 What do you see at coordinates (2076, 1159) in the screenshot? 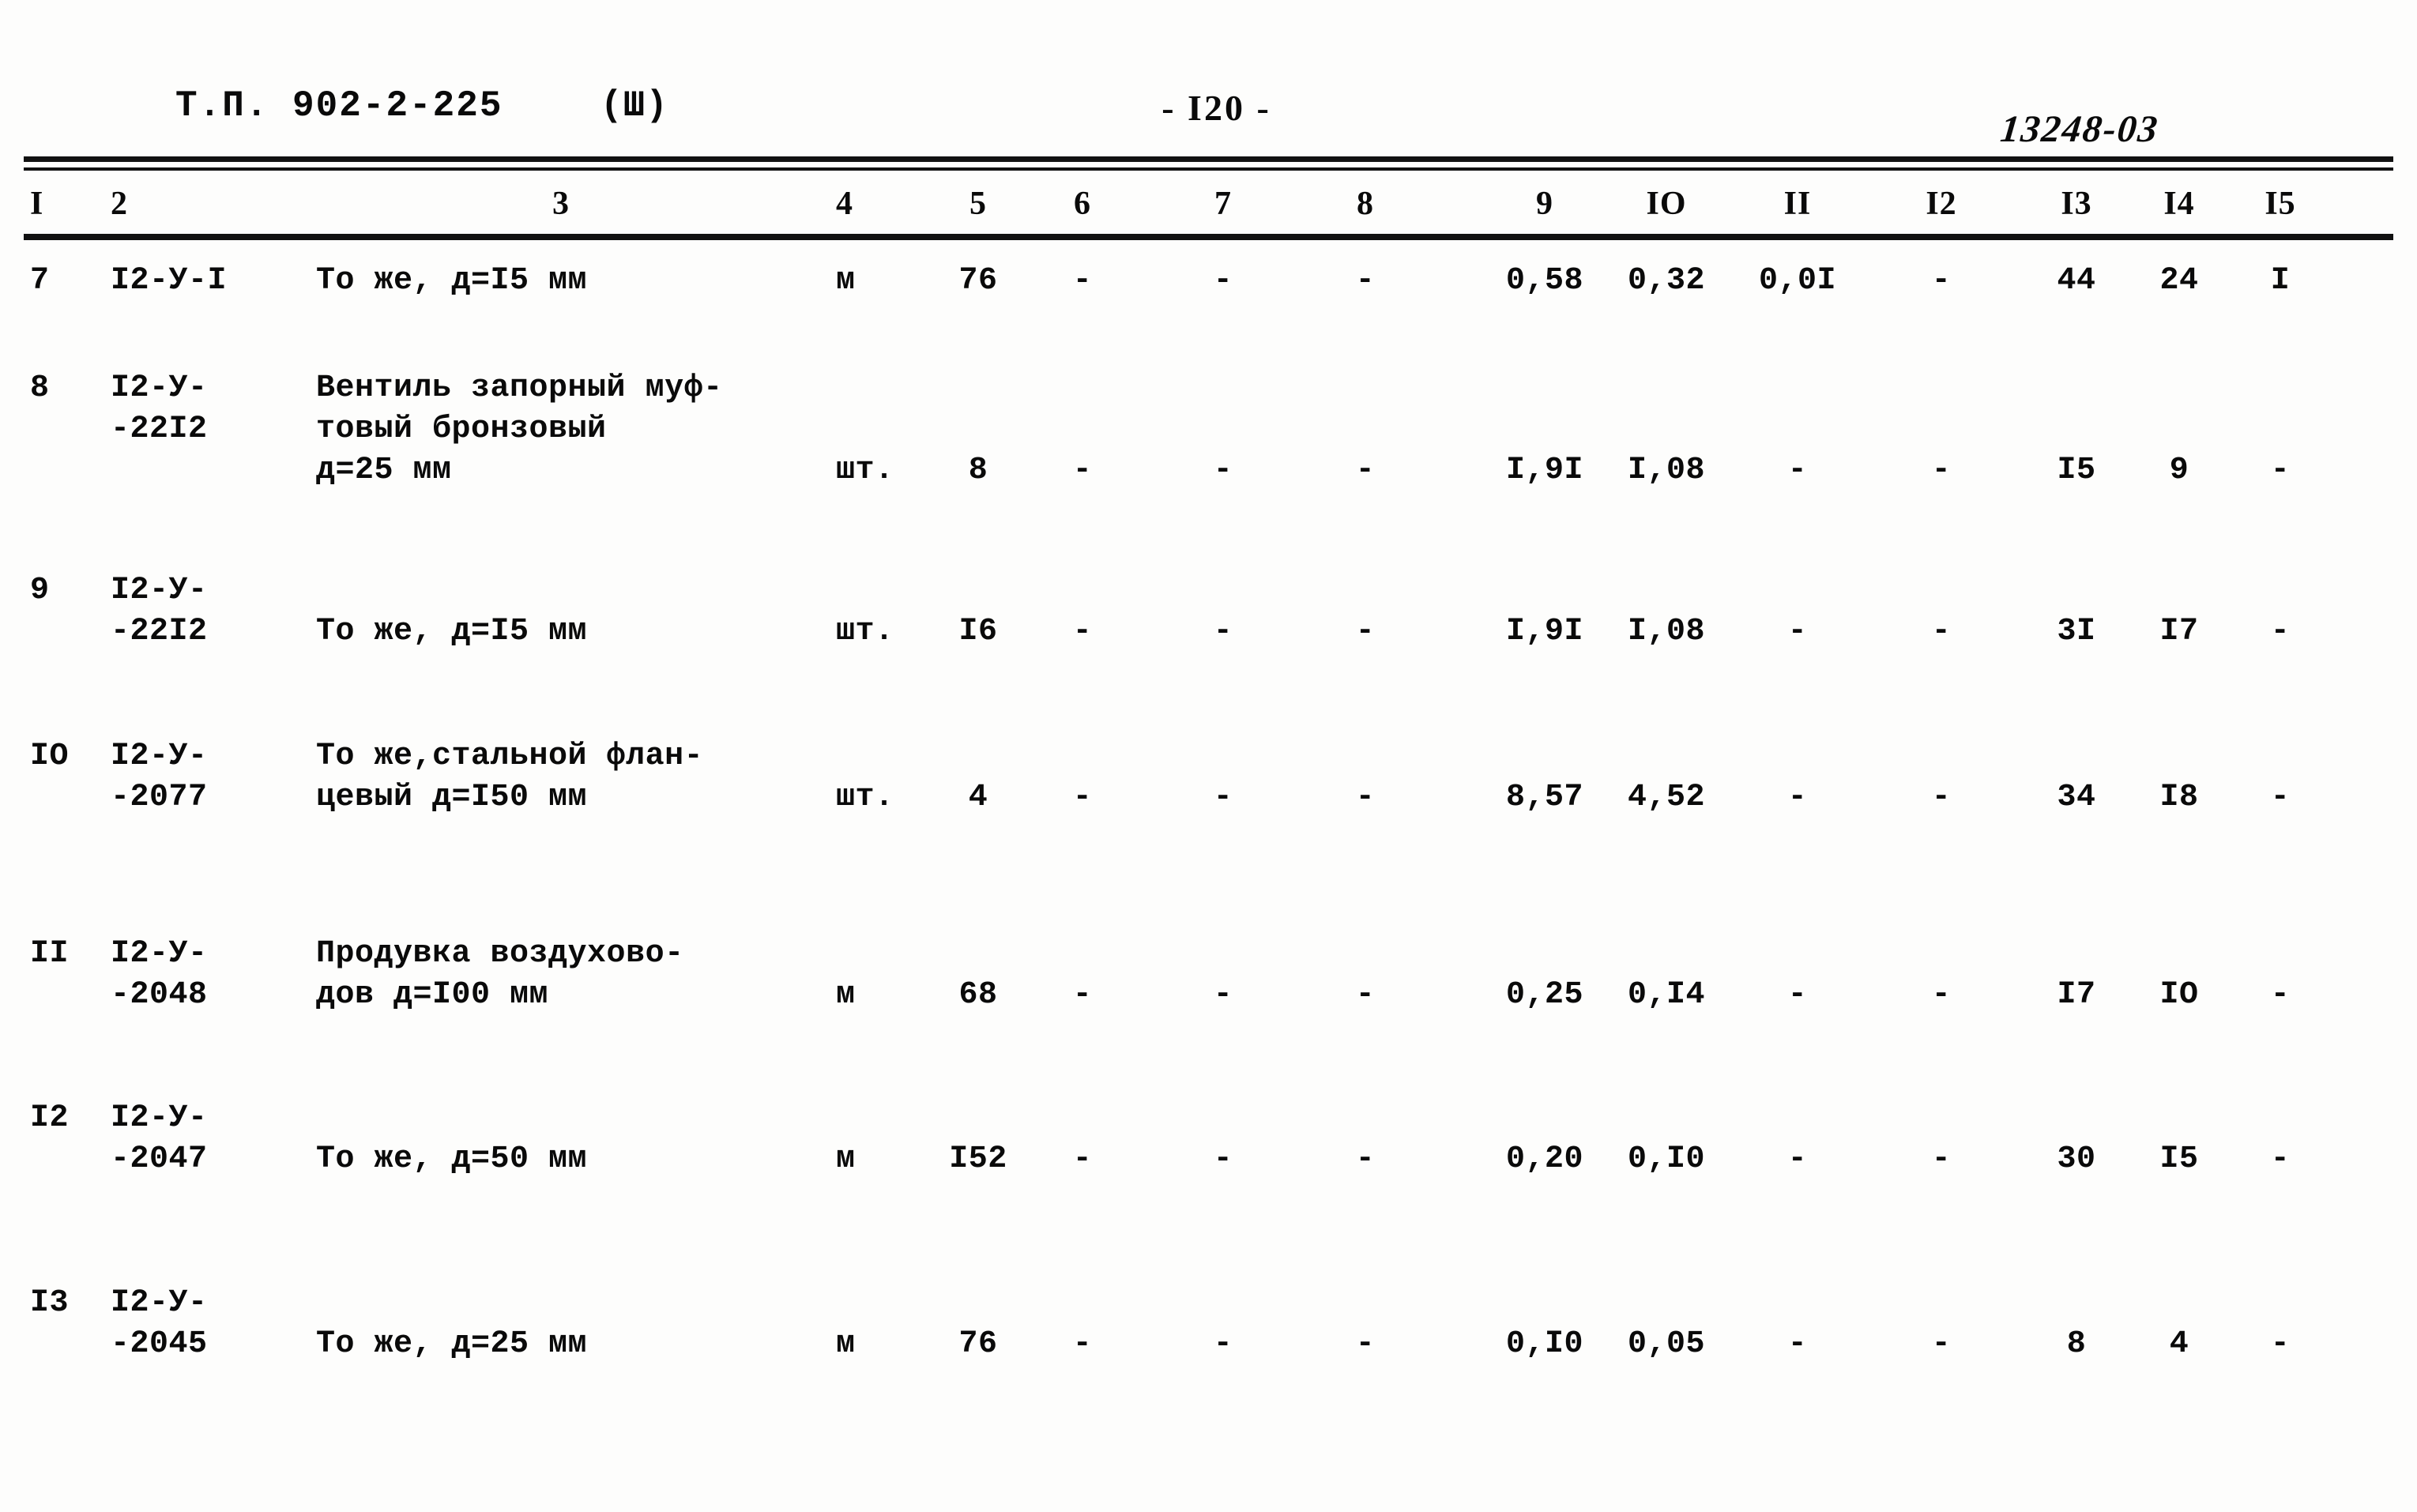
I see `row-value-13: 30` at bounding box center [2076, 1159].